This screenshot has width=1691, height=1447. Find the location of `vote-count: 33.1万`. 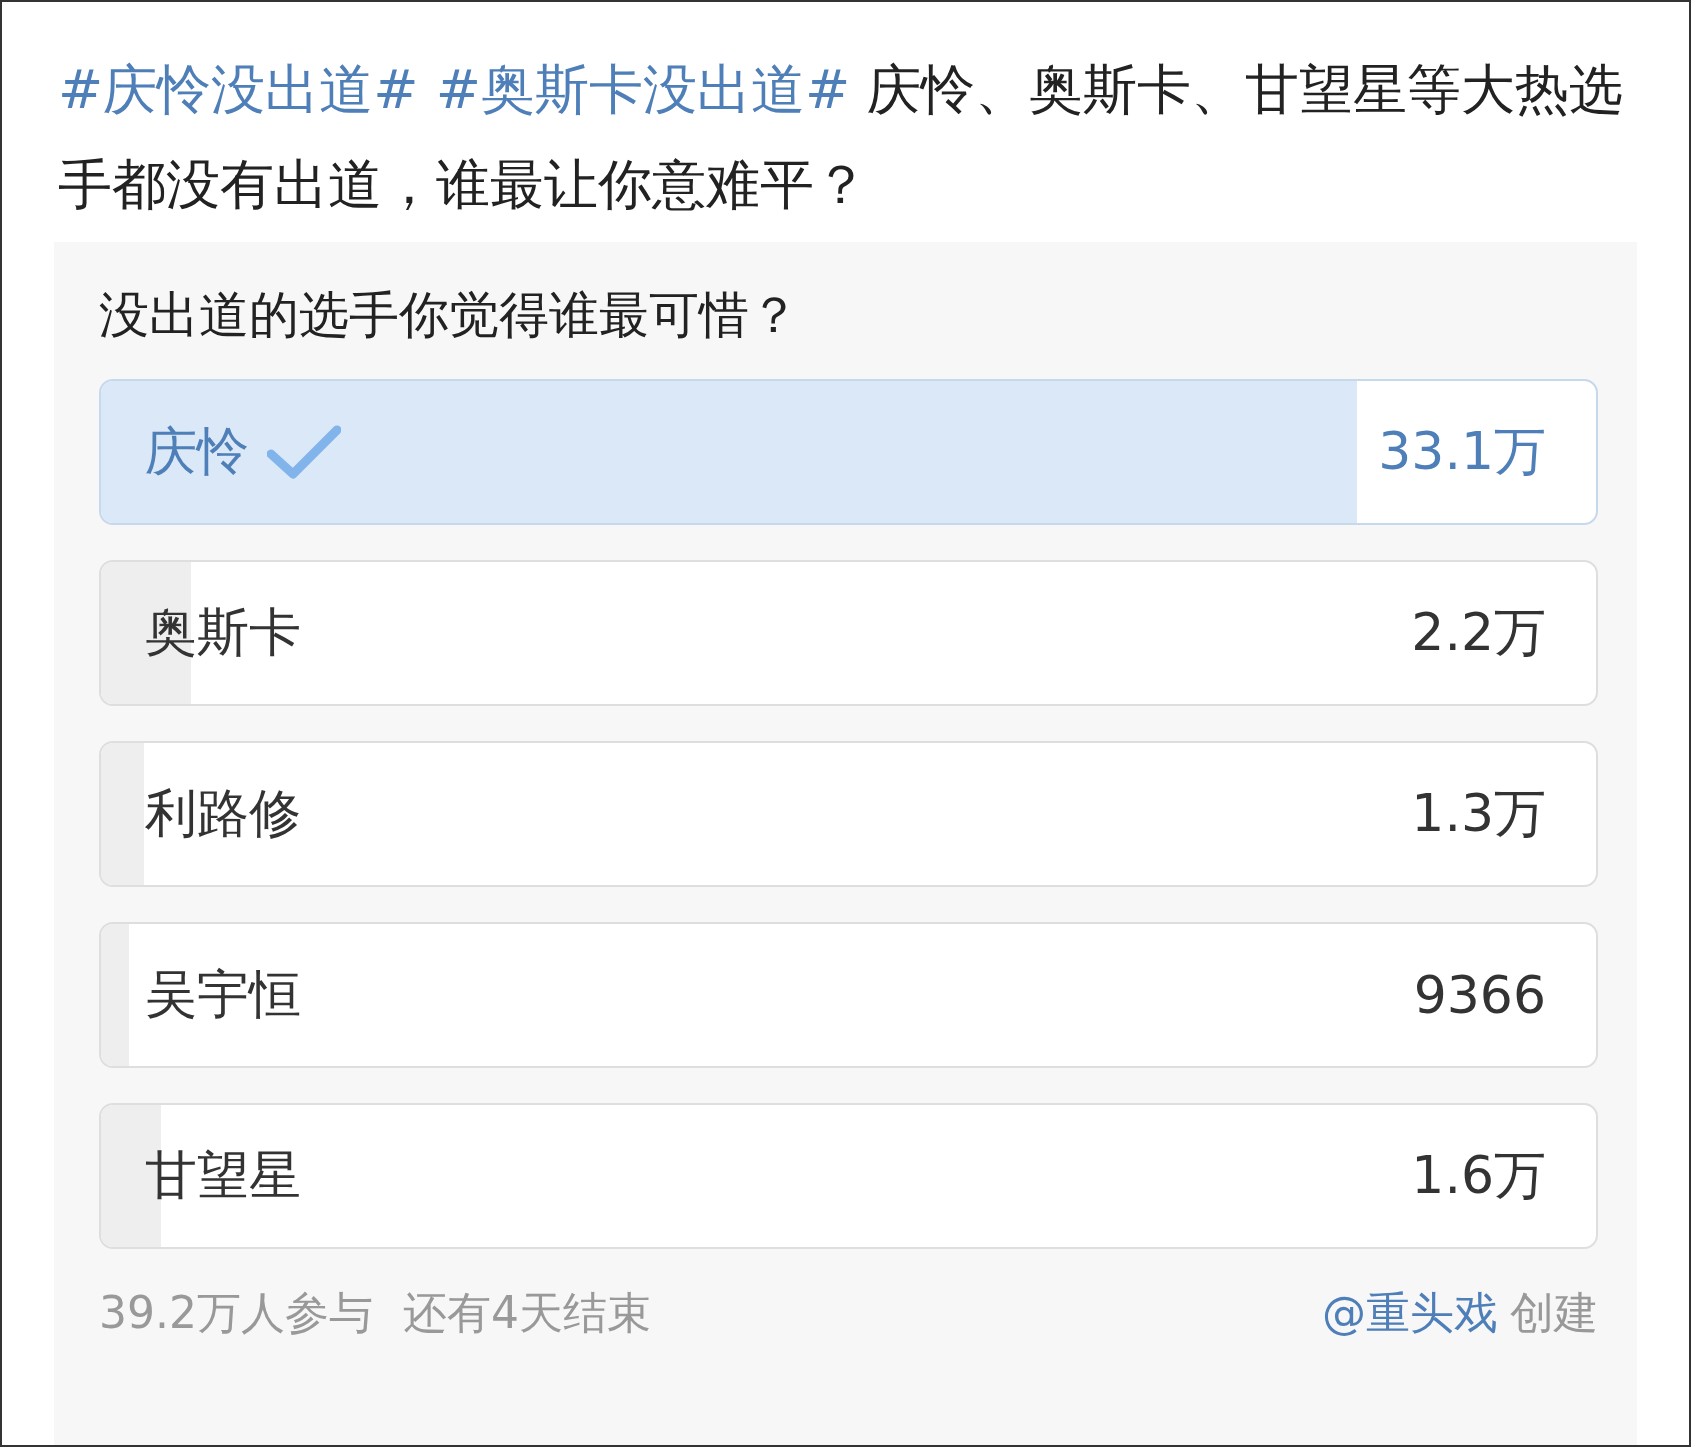

vote-count: 33.1万 is located at coordinates (1462, 451).